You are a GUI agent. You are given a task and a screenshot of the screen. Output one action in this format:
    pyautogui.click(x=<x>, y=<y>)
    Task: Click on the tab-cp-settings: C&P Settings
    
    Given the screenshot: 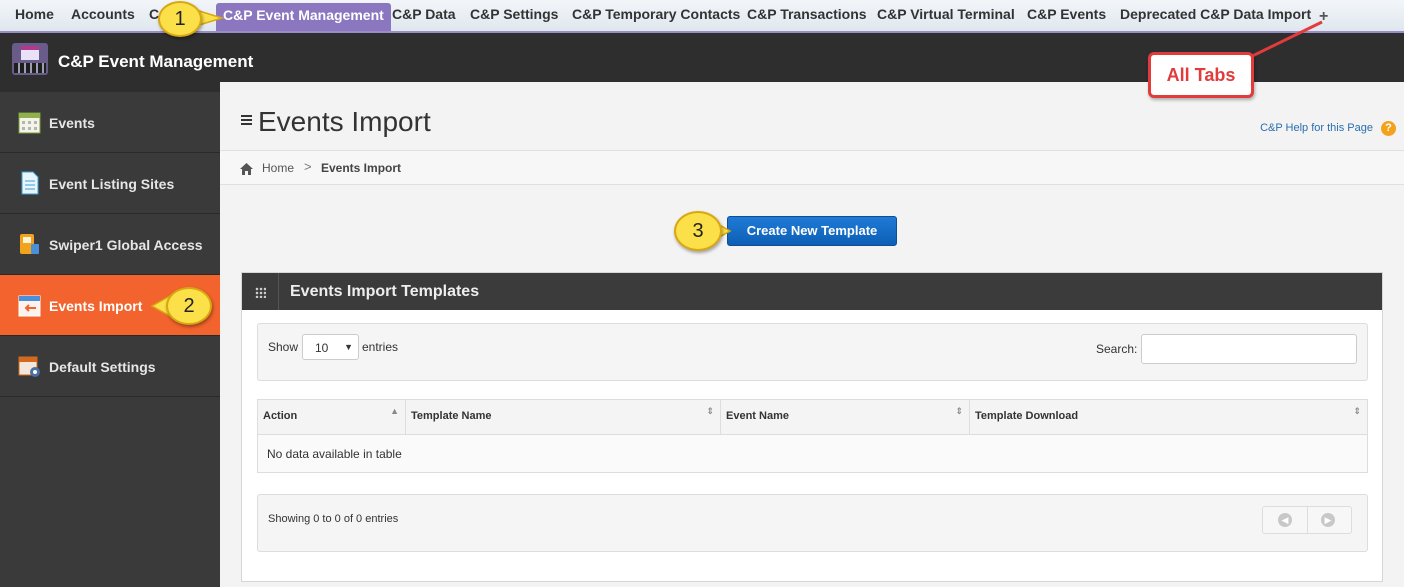 What is the action you would take?
    pyautogui.click(x=514, y=14)
    